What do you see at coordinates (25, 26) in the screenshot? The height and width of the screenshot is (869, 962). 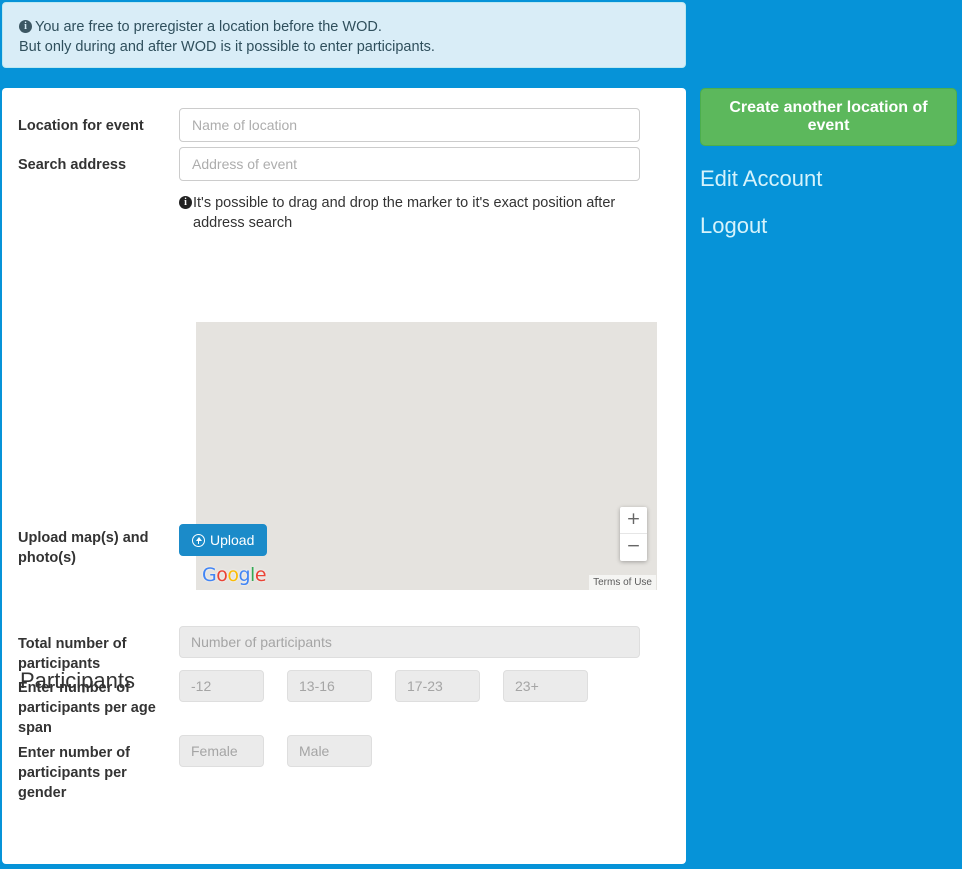 I see `info-circle-icon: i` at bounding box center [25, 26].